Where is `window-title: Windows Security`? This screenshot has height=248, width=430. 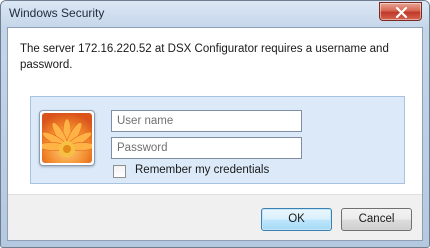
window-title: Windows Security is located at coordinates (57, 13).